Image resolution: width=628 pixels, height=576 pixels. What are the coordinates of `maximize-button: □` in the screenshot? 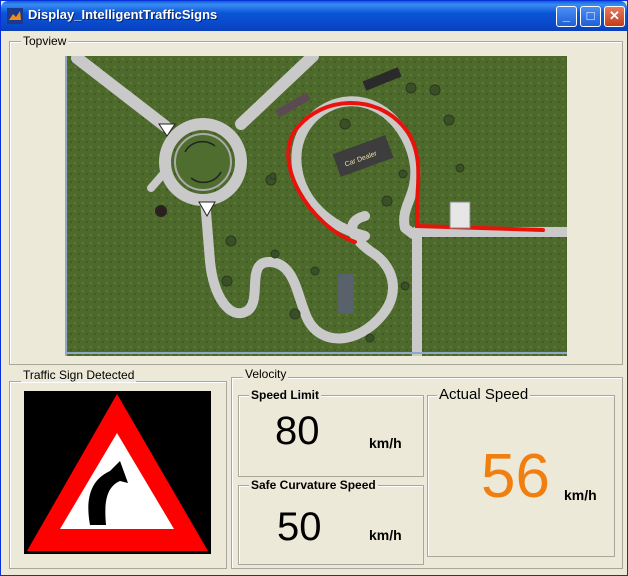 It's located at (590, 16).